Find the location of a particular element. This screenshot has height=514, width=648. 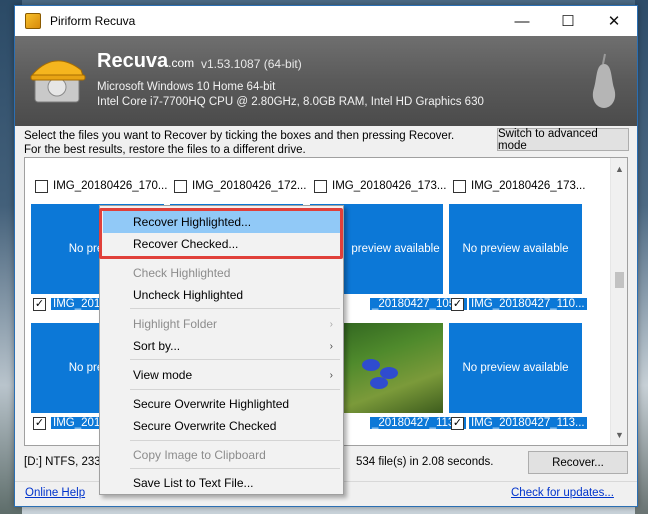

title-bar: Piriform Recuva — ☐ ✕ is located at coordinates (326, 21).